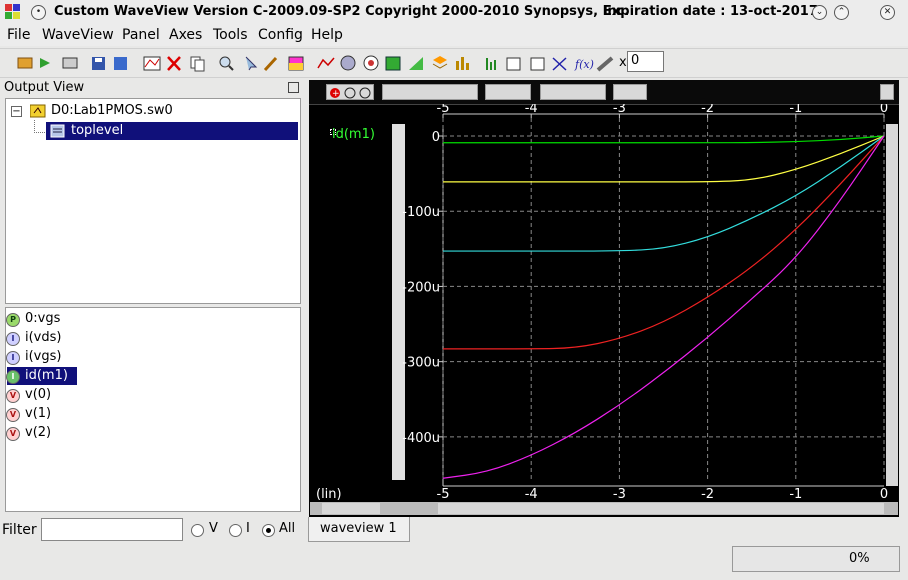 Image resolution: width=908 pixels, height=580 pixels. Describe the element at coordinates (795, 110) in the screenshot. I see `x-tick-label-top: -1` at that location.